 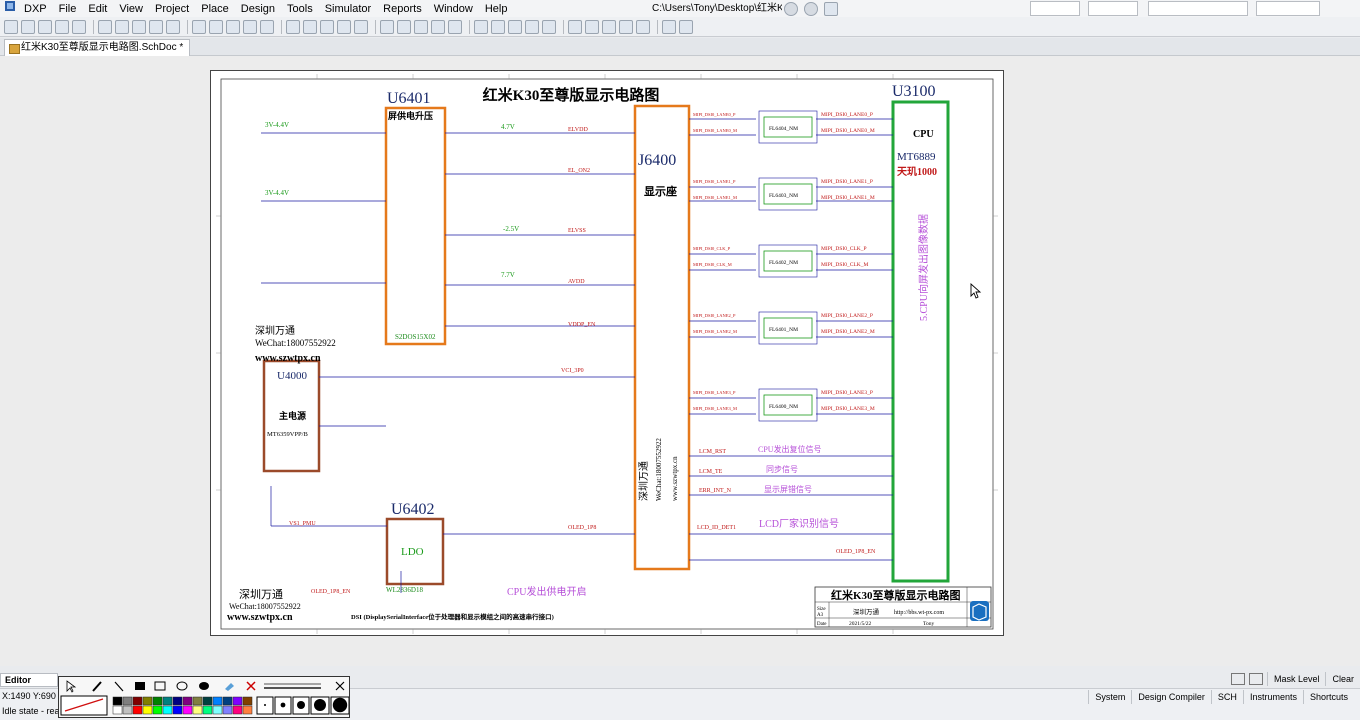 I want to click on panel-tab-instruments: Instruments, so click(x=1272, y=697).